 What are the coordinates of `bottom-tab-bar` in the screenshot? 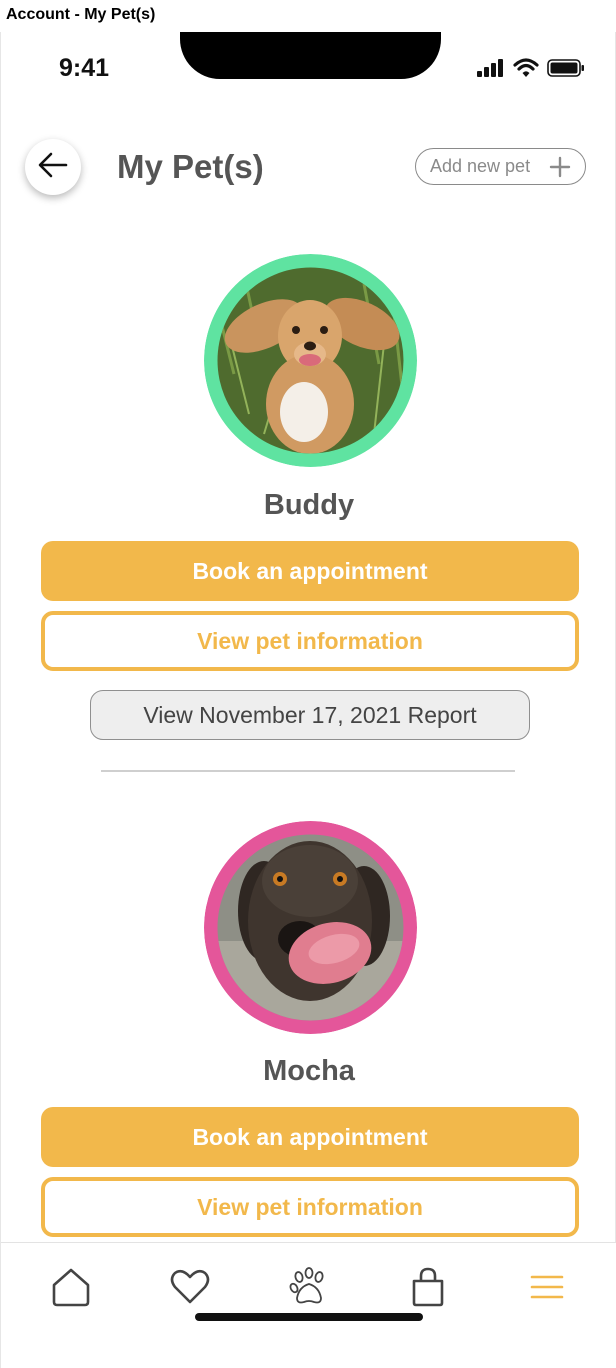 It's located at (308, 1305).